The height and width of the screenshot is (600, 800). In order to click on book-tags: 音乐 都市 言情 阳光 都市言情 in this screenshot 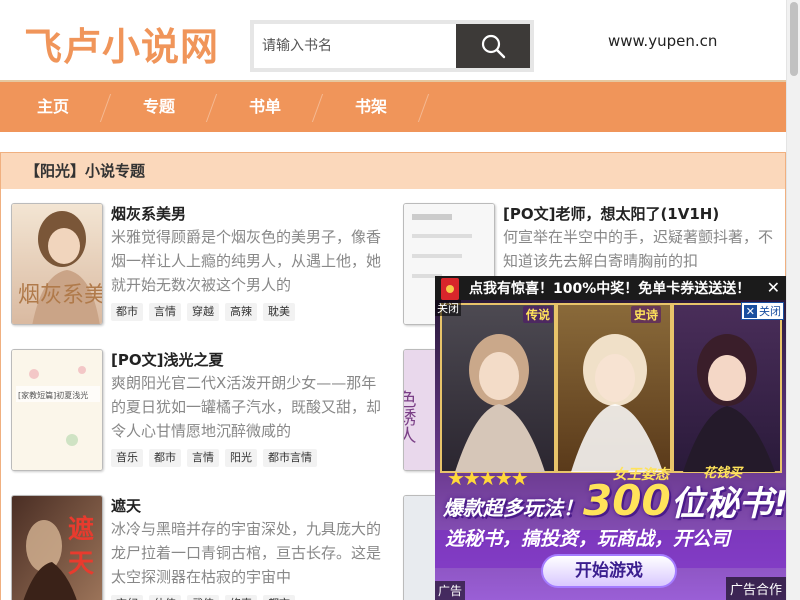, I will do `click(214, 458)`.